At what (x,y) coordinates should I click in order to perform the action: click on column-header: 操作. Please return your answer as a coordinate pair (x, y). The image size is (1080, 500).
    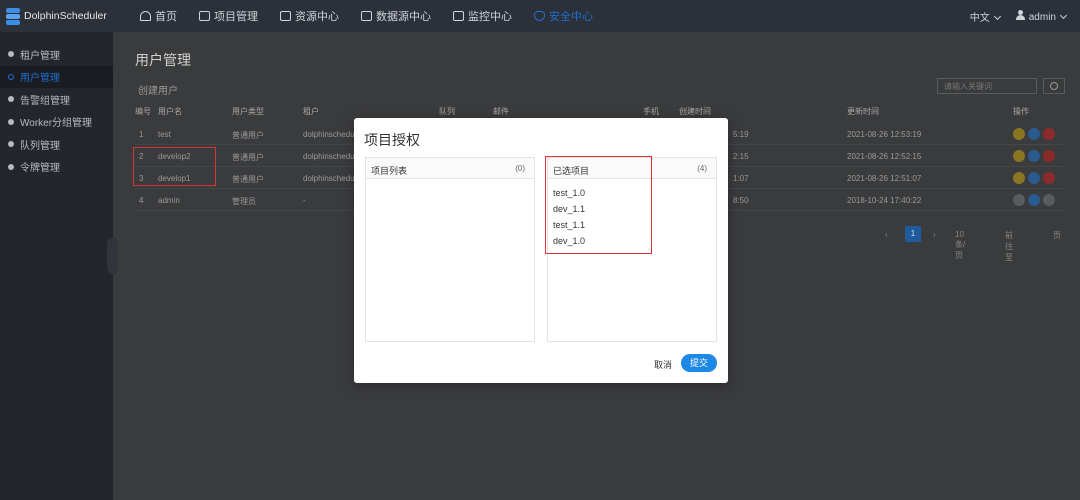
    Looking at the image, I should click on (1021, 111).